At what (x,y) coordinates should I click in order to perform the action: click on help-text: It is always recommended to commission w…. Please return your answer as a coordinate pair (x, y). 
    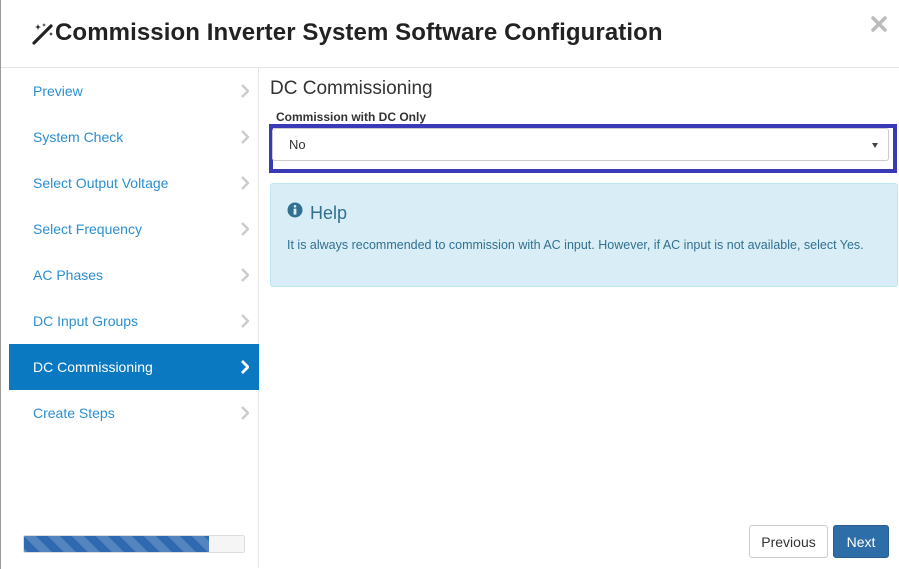
    Looking at the image, I should click on (575, 245).